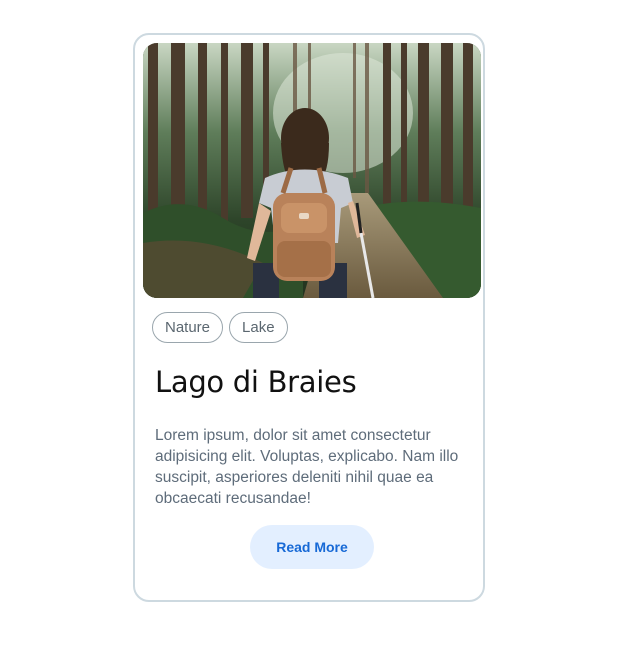 Image resolution: width=620 pixels, height=669 pixels. What do you see at coordinates (188, 327) in the screenshot?
I see `tag-nature: Nature` at bounding box center [188, 327].